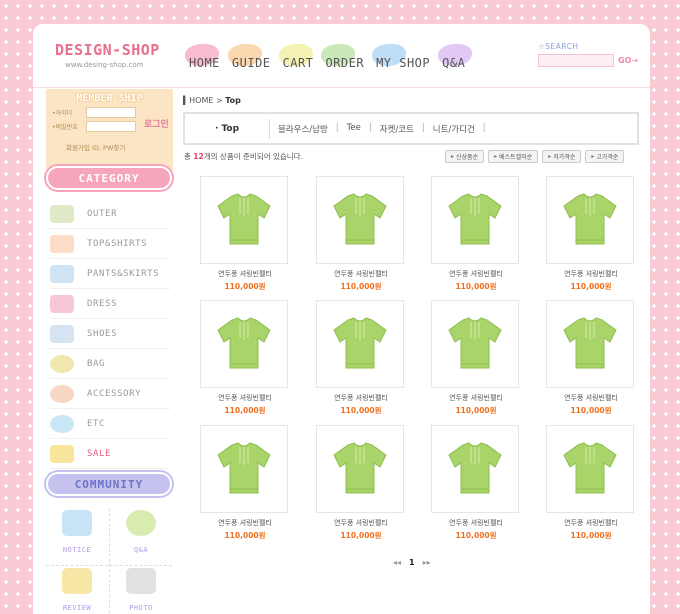 The width and height of the screenshot is (680, 614). What do you see at coordinates (77, 536) in the screenshot?
I see `community-notice: NOTICE` at bounding box center [77, 536].